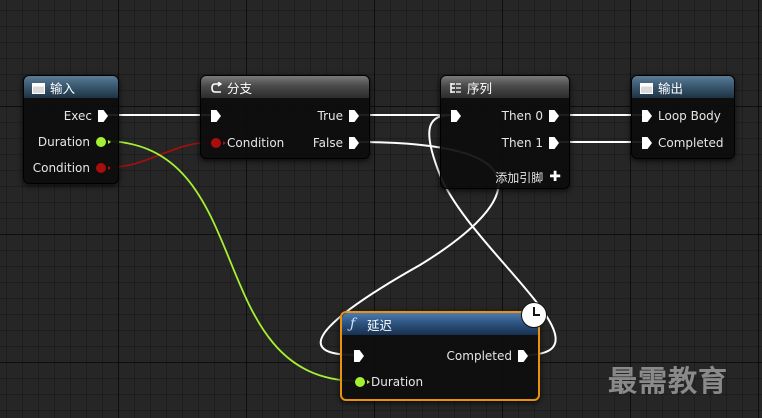  I want to click on output-completed-label: Completed, so click(691, 143).